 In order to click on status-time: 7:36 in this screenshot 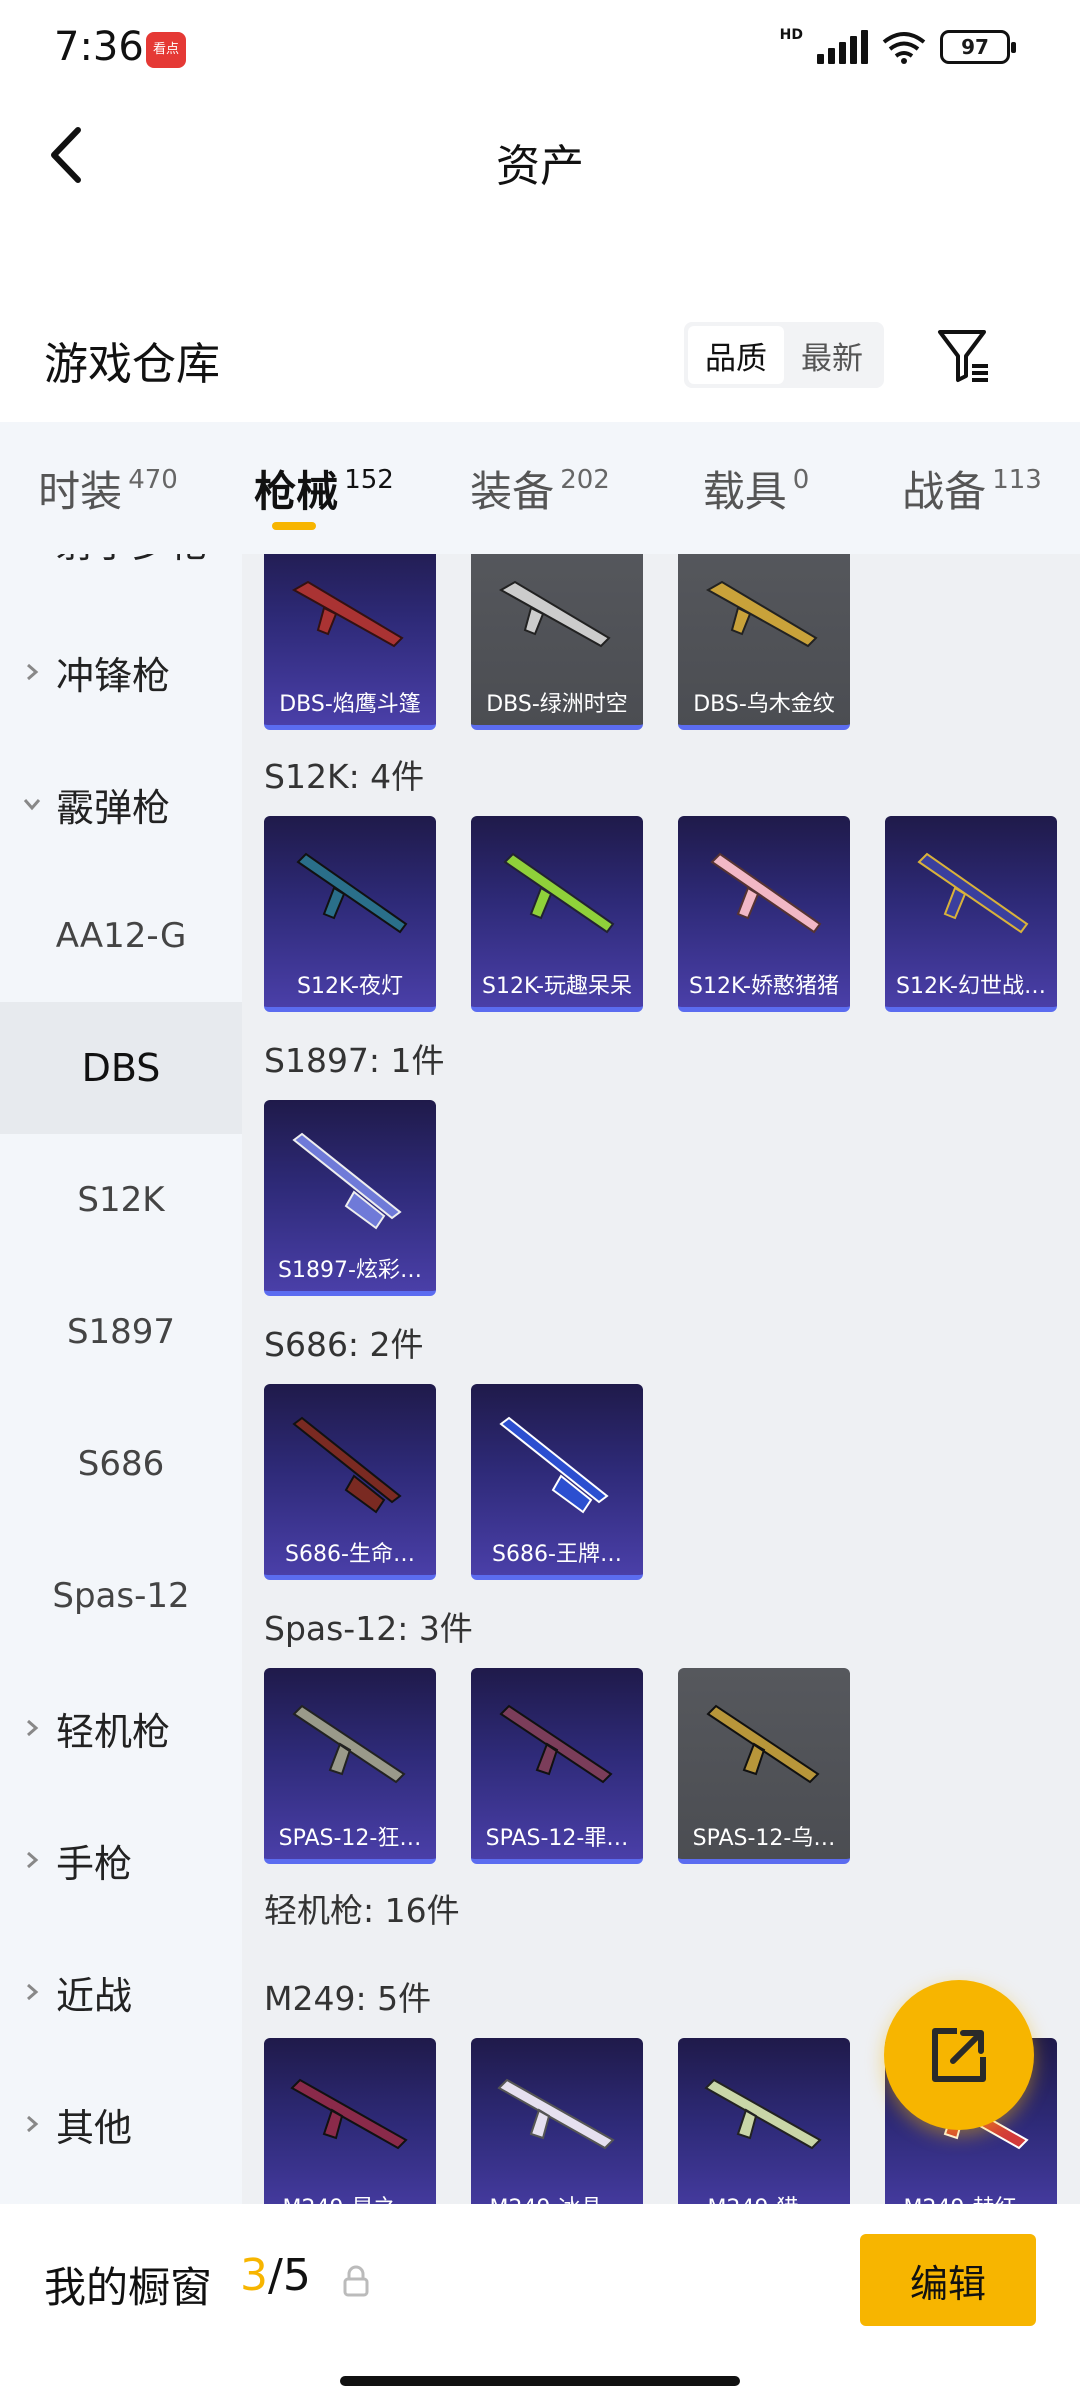, I will do `click(99, 47)`.